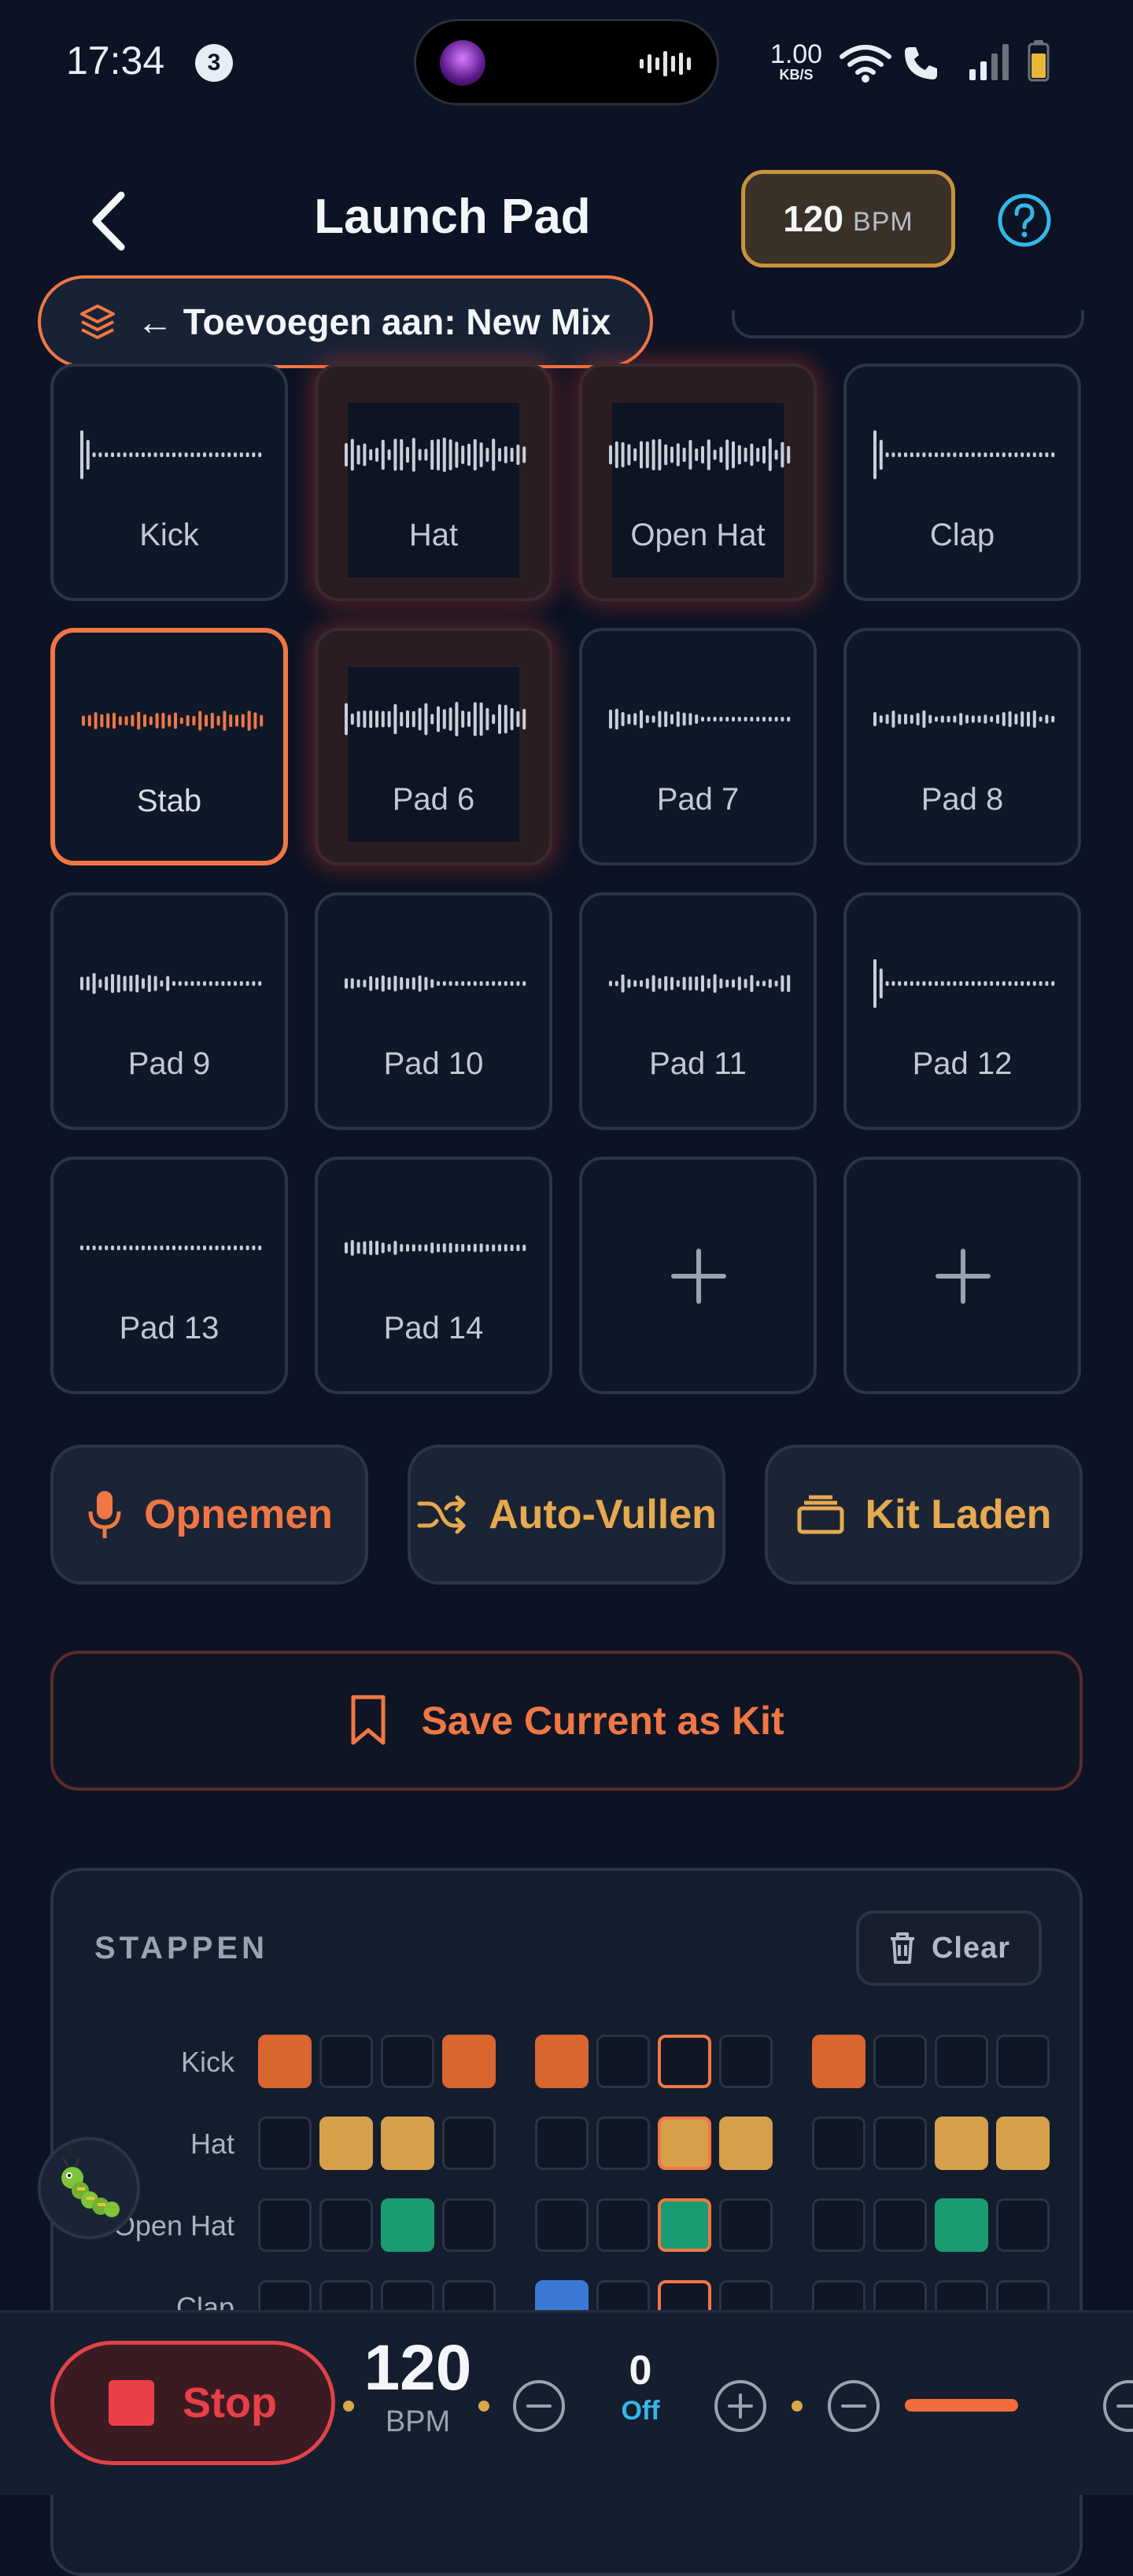  Describe the element at coordinates (848, 219) in the screenshot. I see `bpm-button: 120 BPM` at that location.